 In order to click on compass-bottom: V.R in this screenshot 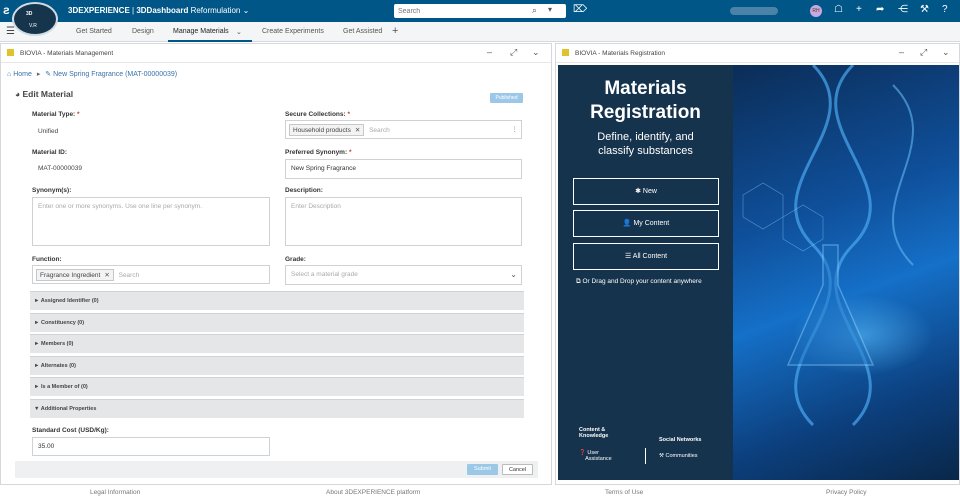, I will do `click(33, 26)`.